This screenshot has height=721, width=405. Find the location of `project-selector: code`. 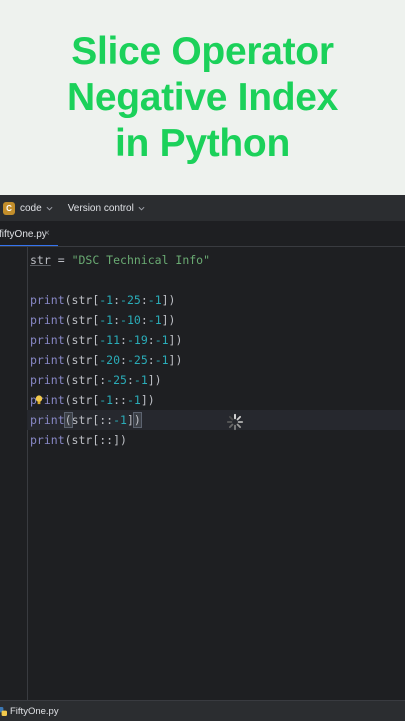

project-selector: code is located at coordinates (36, 208).